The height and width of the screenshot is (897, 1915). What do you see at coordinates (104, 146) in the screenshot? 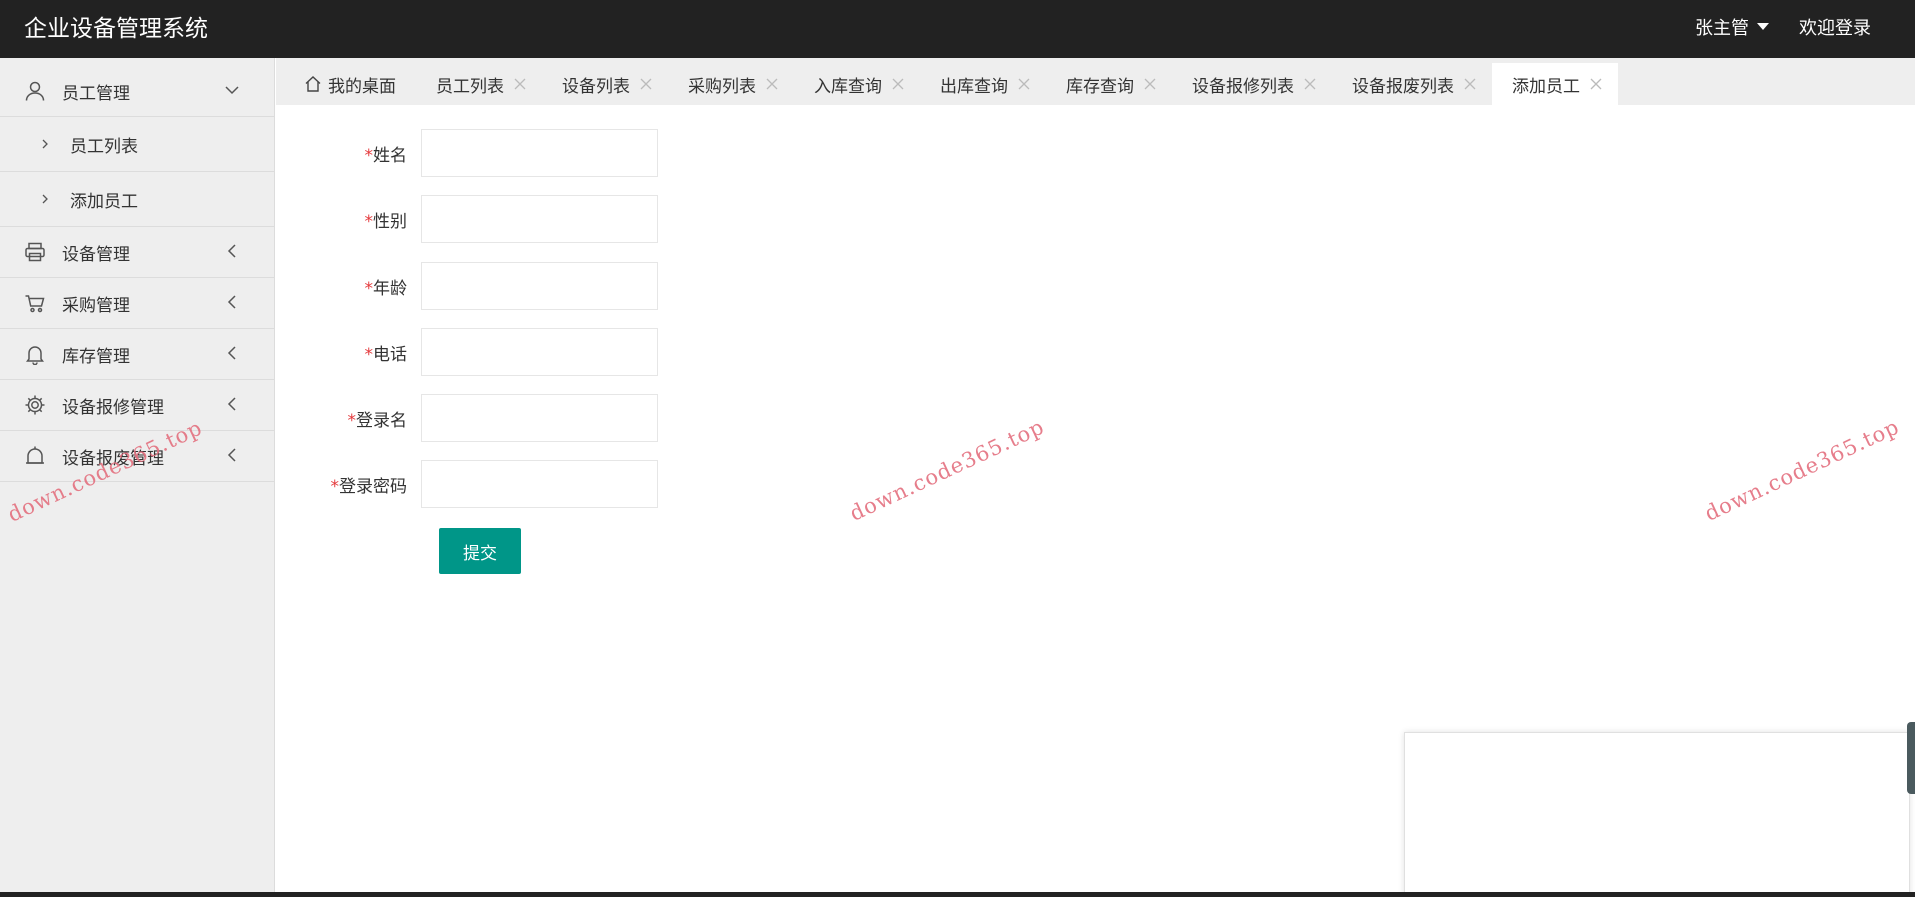
I see `sidebar-subitem-label: 员工列表` at bounding box center [104, 146].